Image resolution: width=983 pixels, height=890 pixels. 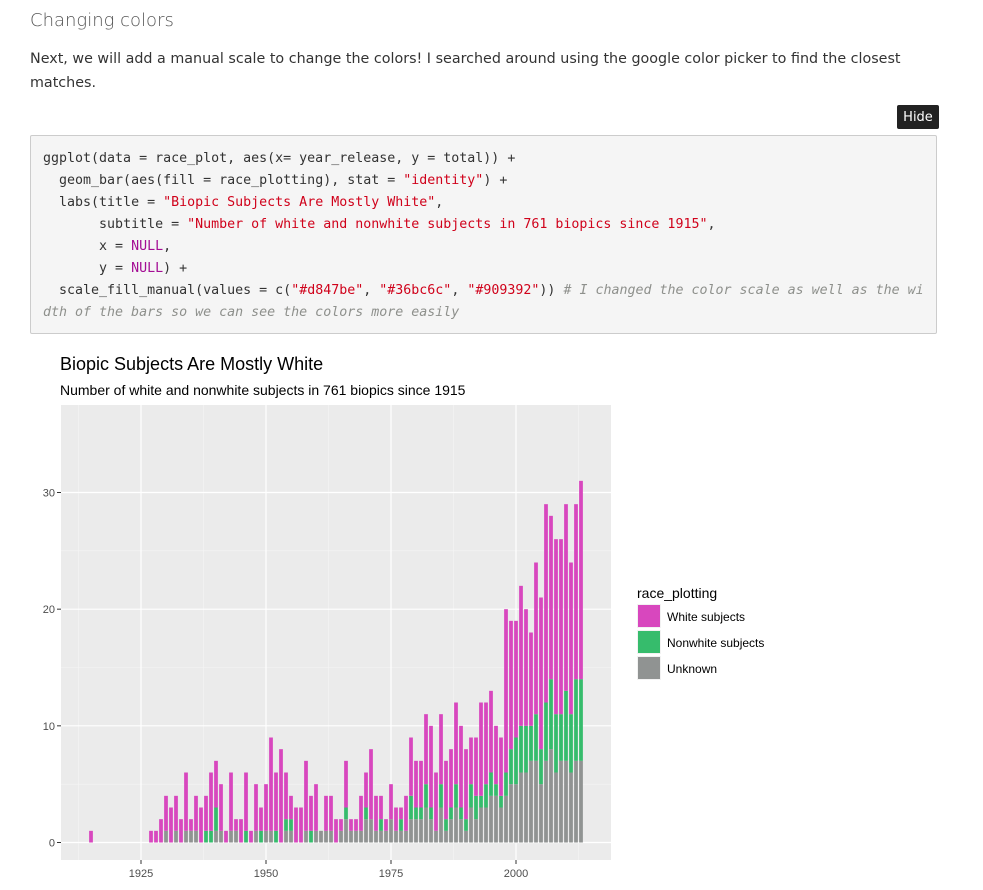 I want to click on x-tick-label: 1950, so click(x=266, y=874).